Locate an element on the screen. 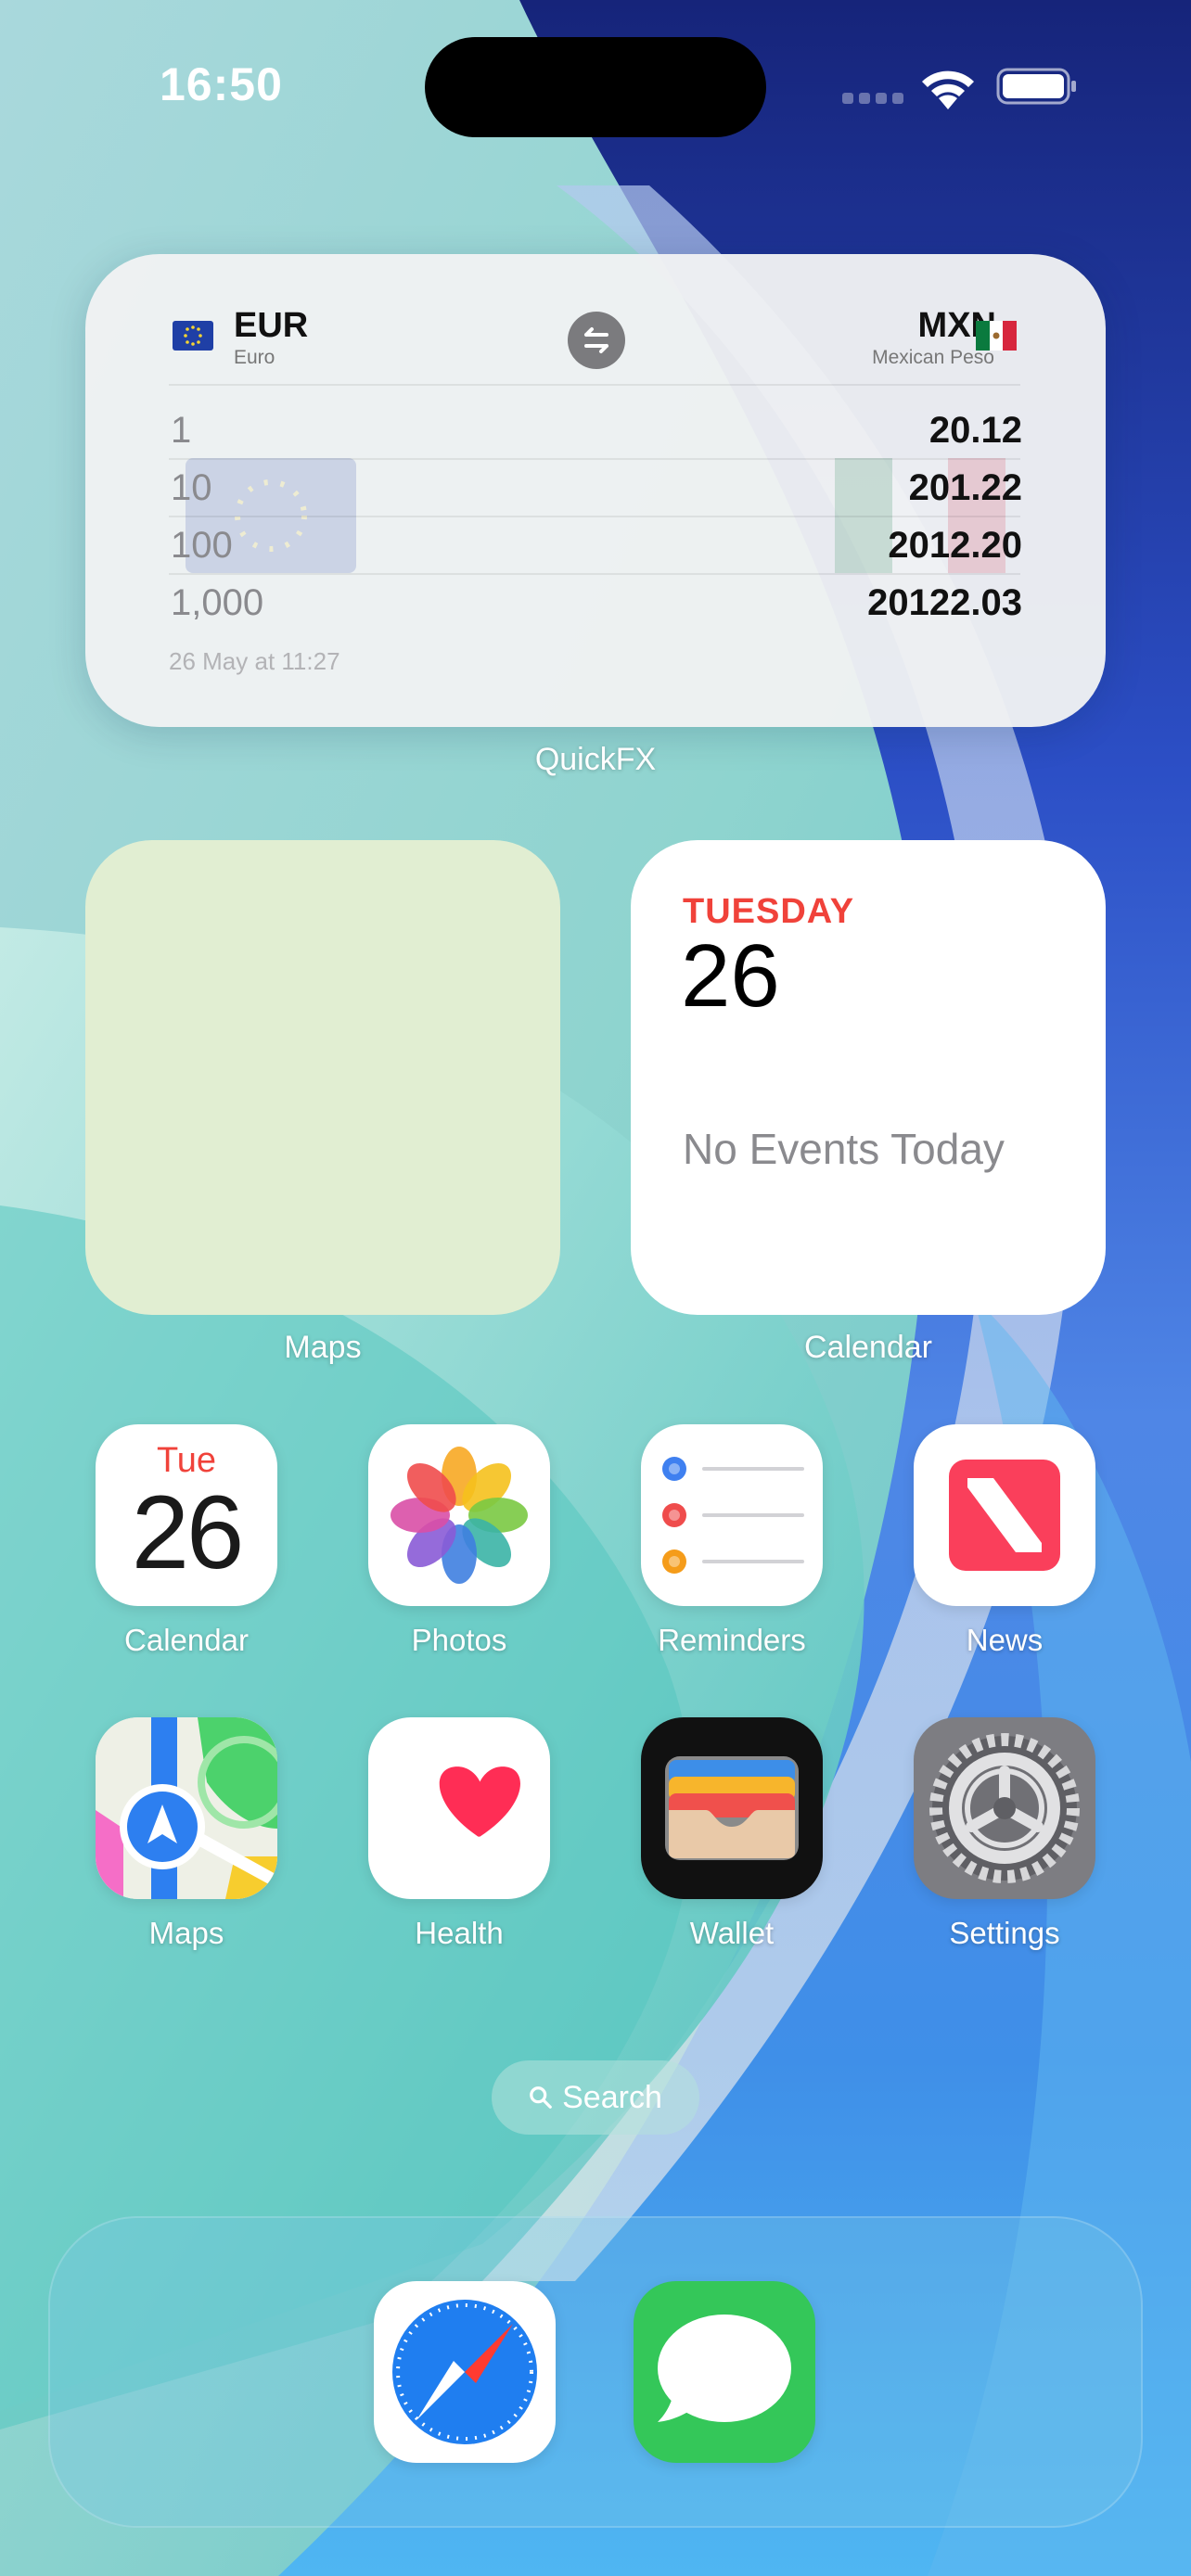 The width and height of the screenshot is (1191, 2576). search-button: Search is located at coordinates (595, 2098).